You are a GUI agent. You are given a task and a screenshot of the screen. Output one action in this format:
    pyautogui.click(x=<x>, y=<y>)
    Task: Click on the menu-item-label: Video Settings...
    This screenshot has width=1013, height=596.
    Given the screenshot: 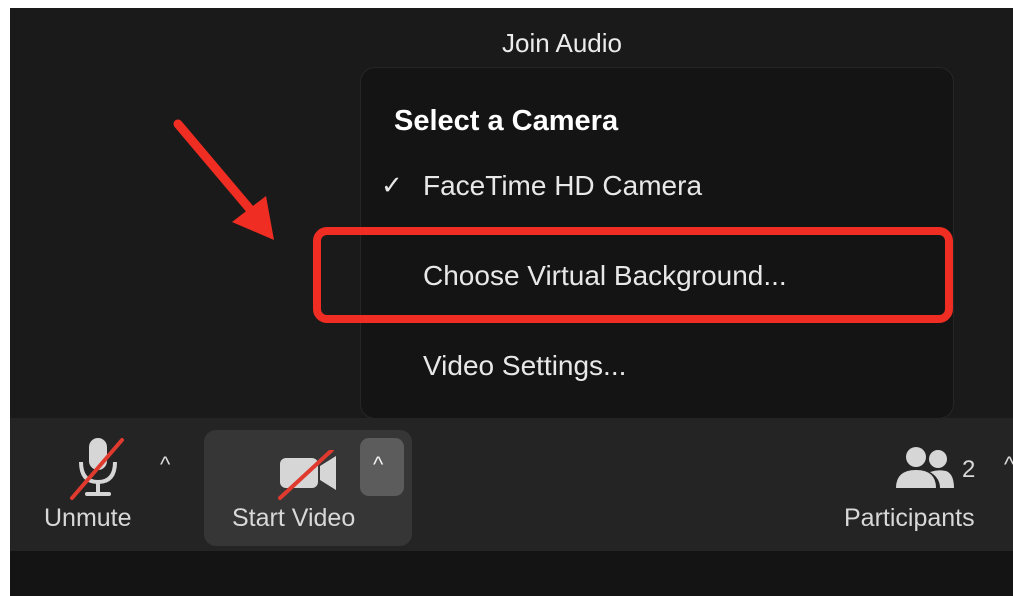 What is the action you would take?
    pyautogui.click(x=525, y=365)
    